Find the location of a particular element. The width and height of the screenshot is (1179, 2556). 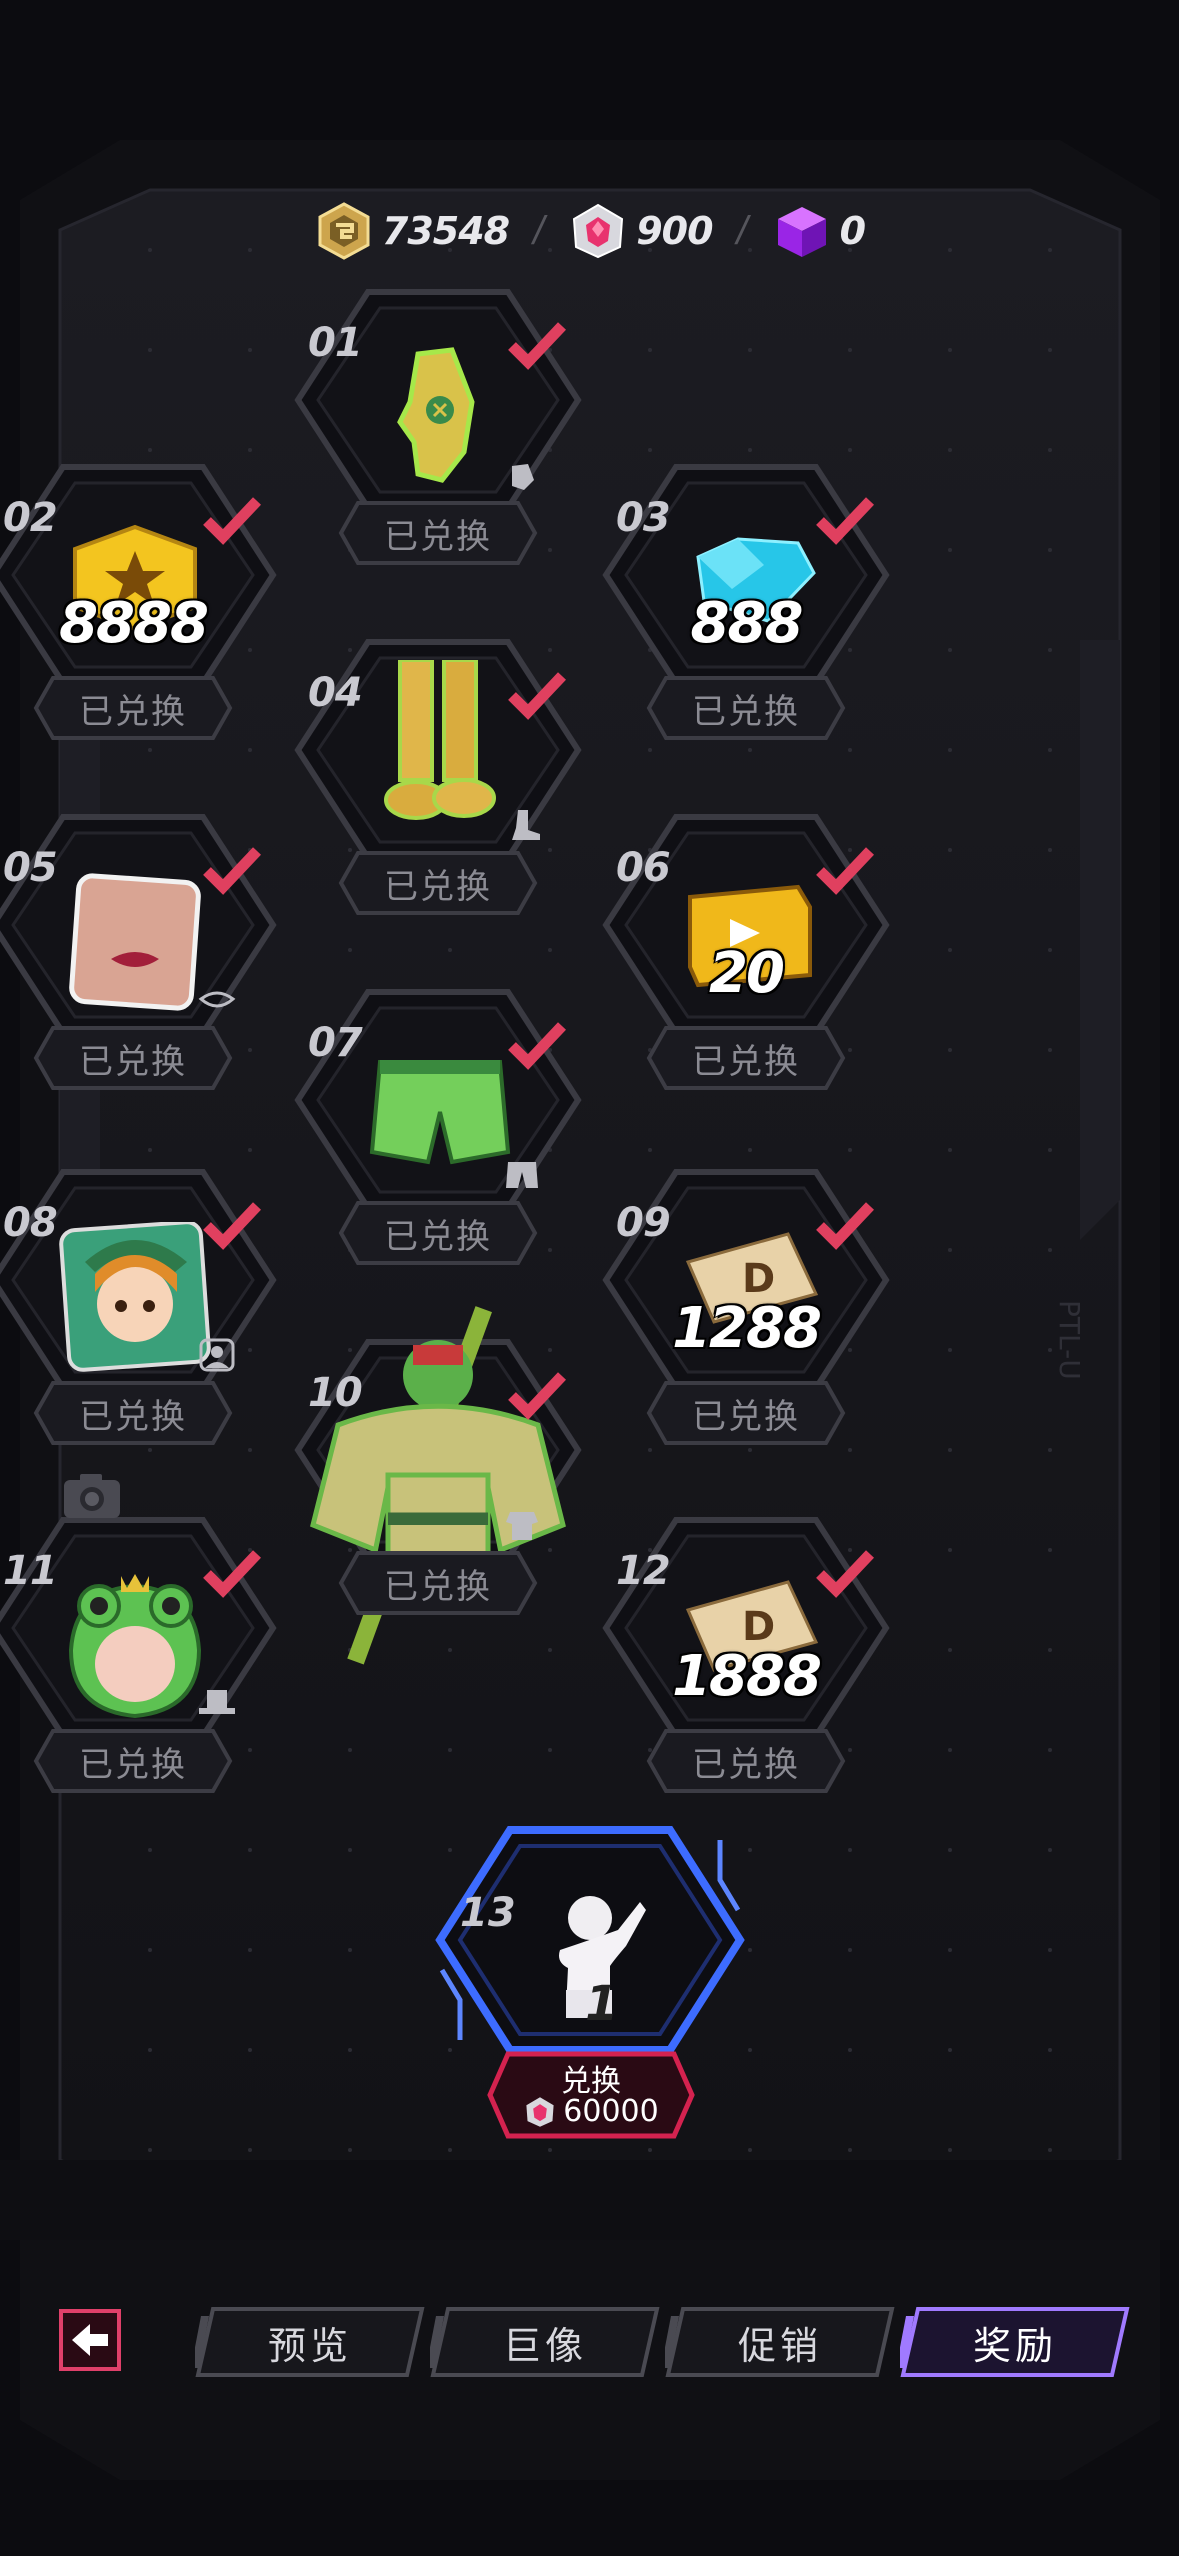

tab-0: 预览 is located at coordinates (310, 2342).